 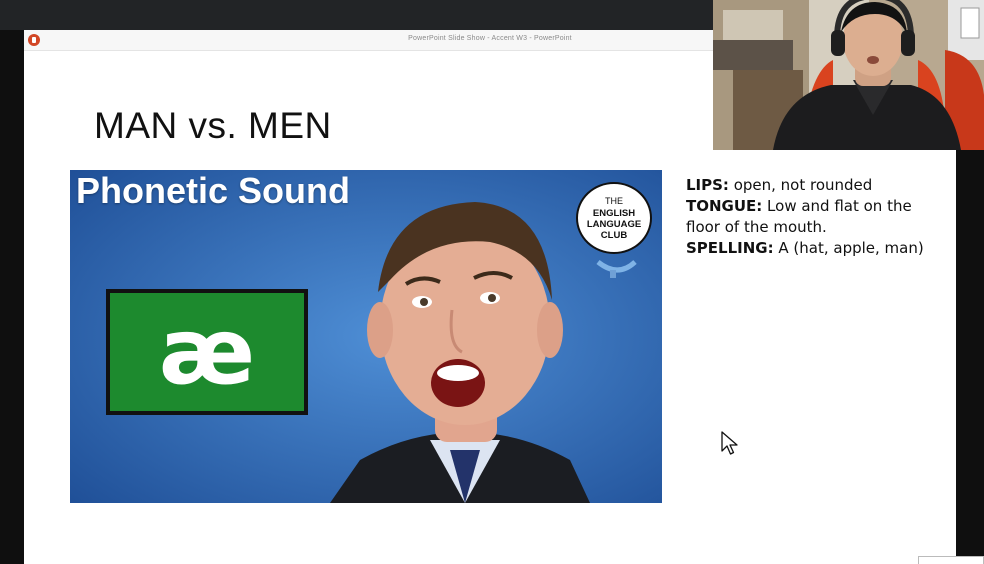 I want to click on note-spelling: SPELLING: A (hat, apple, man), so click(x=806, y=248).